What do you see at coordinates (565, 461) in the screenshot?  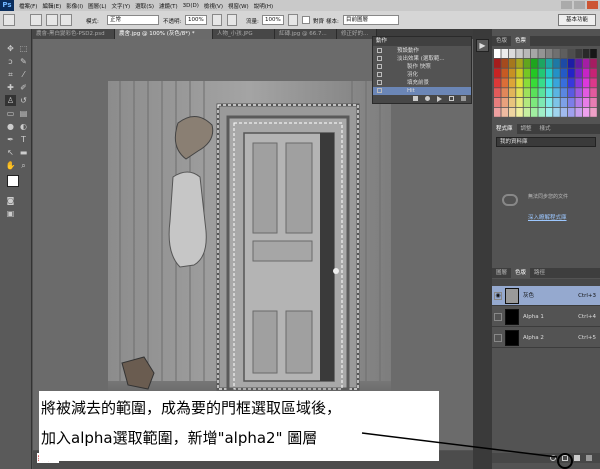 I see `annotation-circle` at bounding box center [565, 461].